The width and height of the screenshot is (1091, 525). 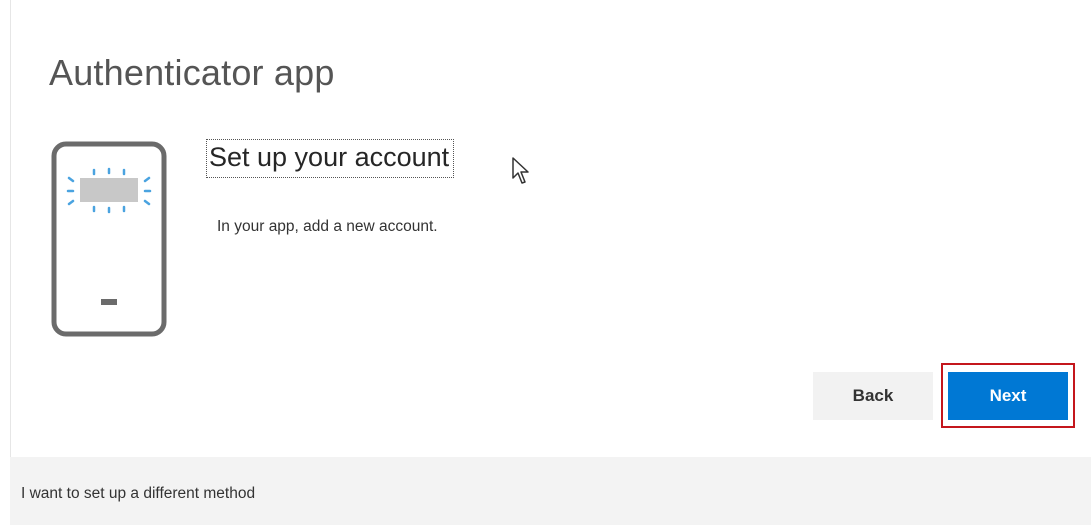 I want to click on phone-qr-icon, so click(x=109, y=239).